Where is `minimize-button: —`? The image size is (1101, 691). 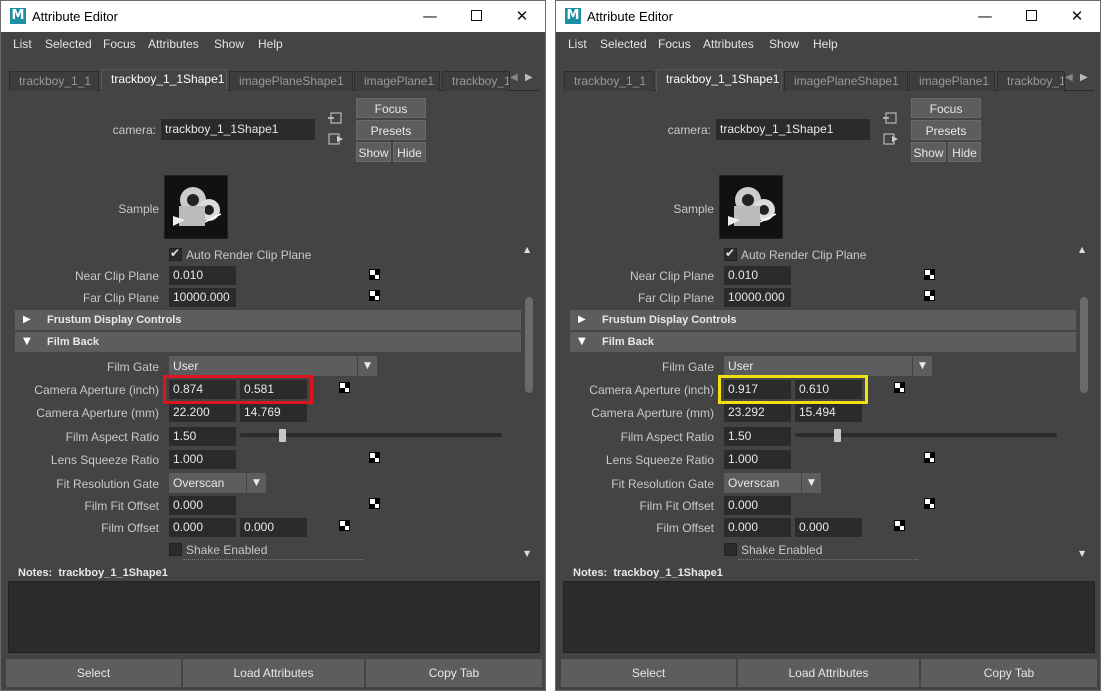
minimize-button: — is located at coordinates (985, 16).